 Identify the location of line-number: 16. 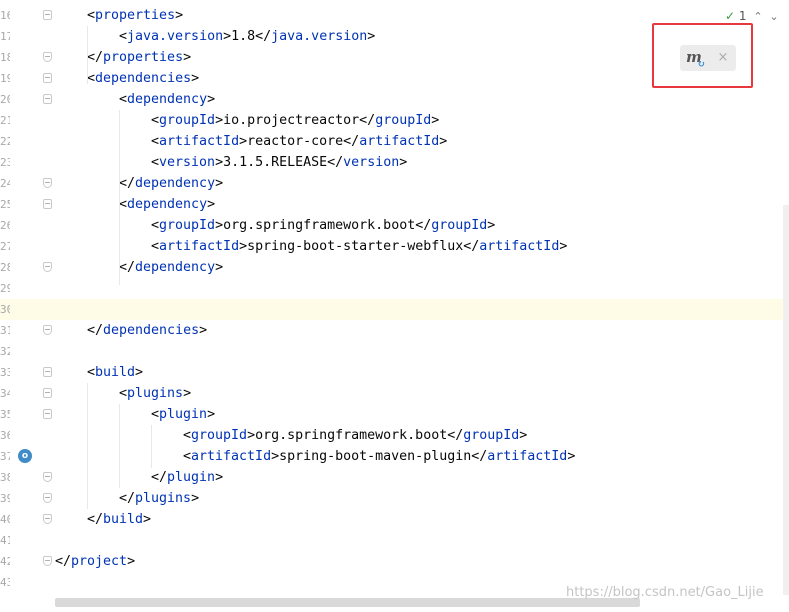
(5, 15).